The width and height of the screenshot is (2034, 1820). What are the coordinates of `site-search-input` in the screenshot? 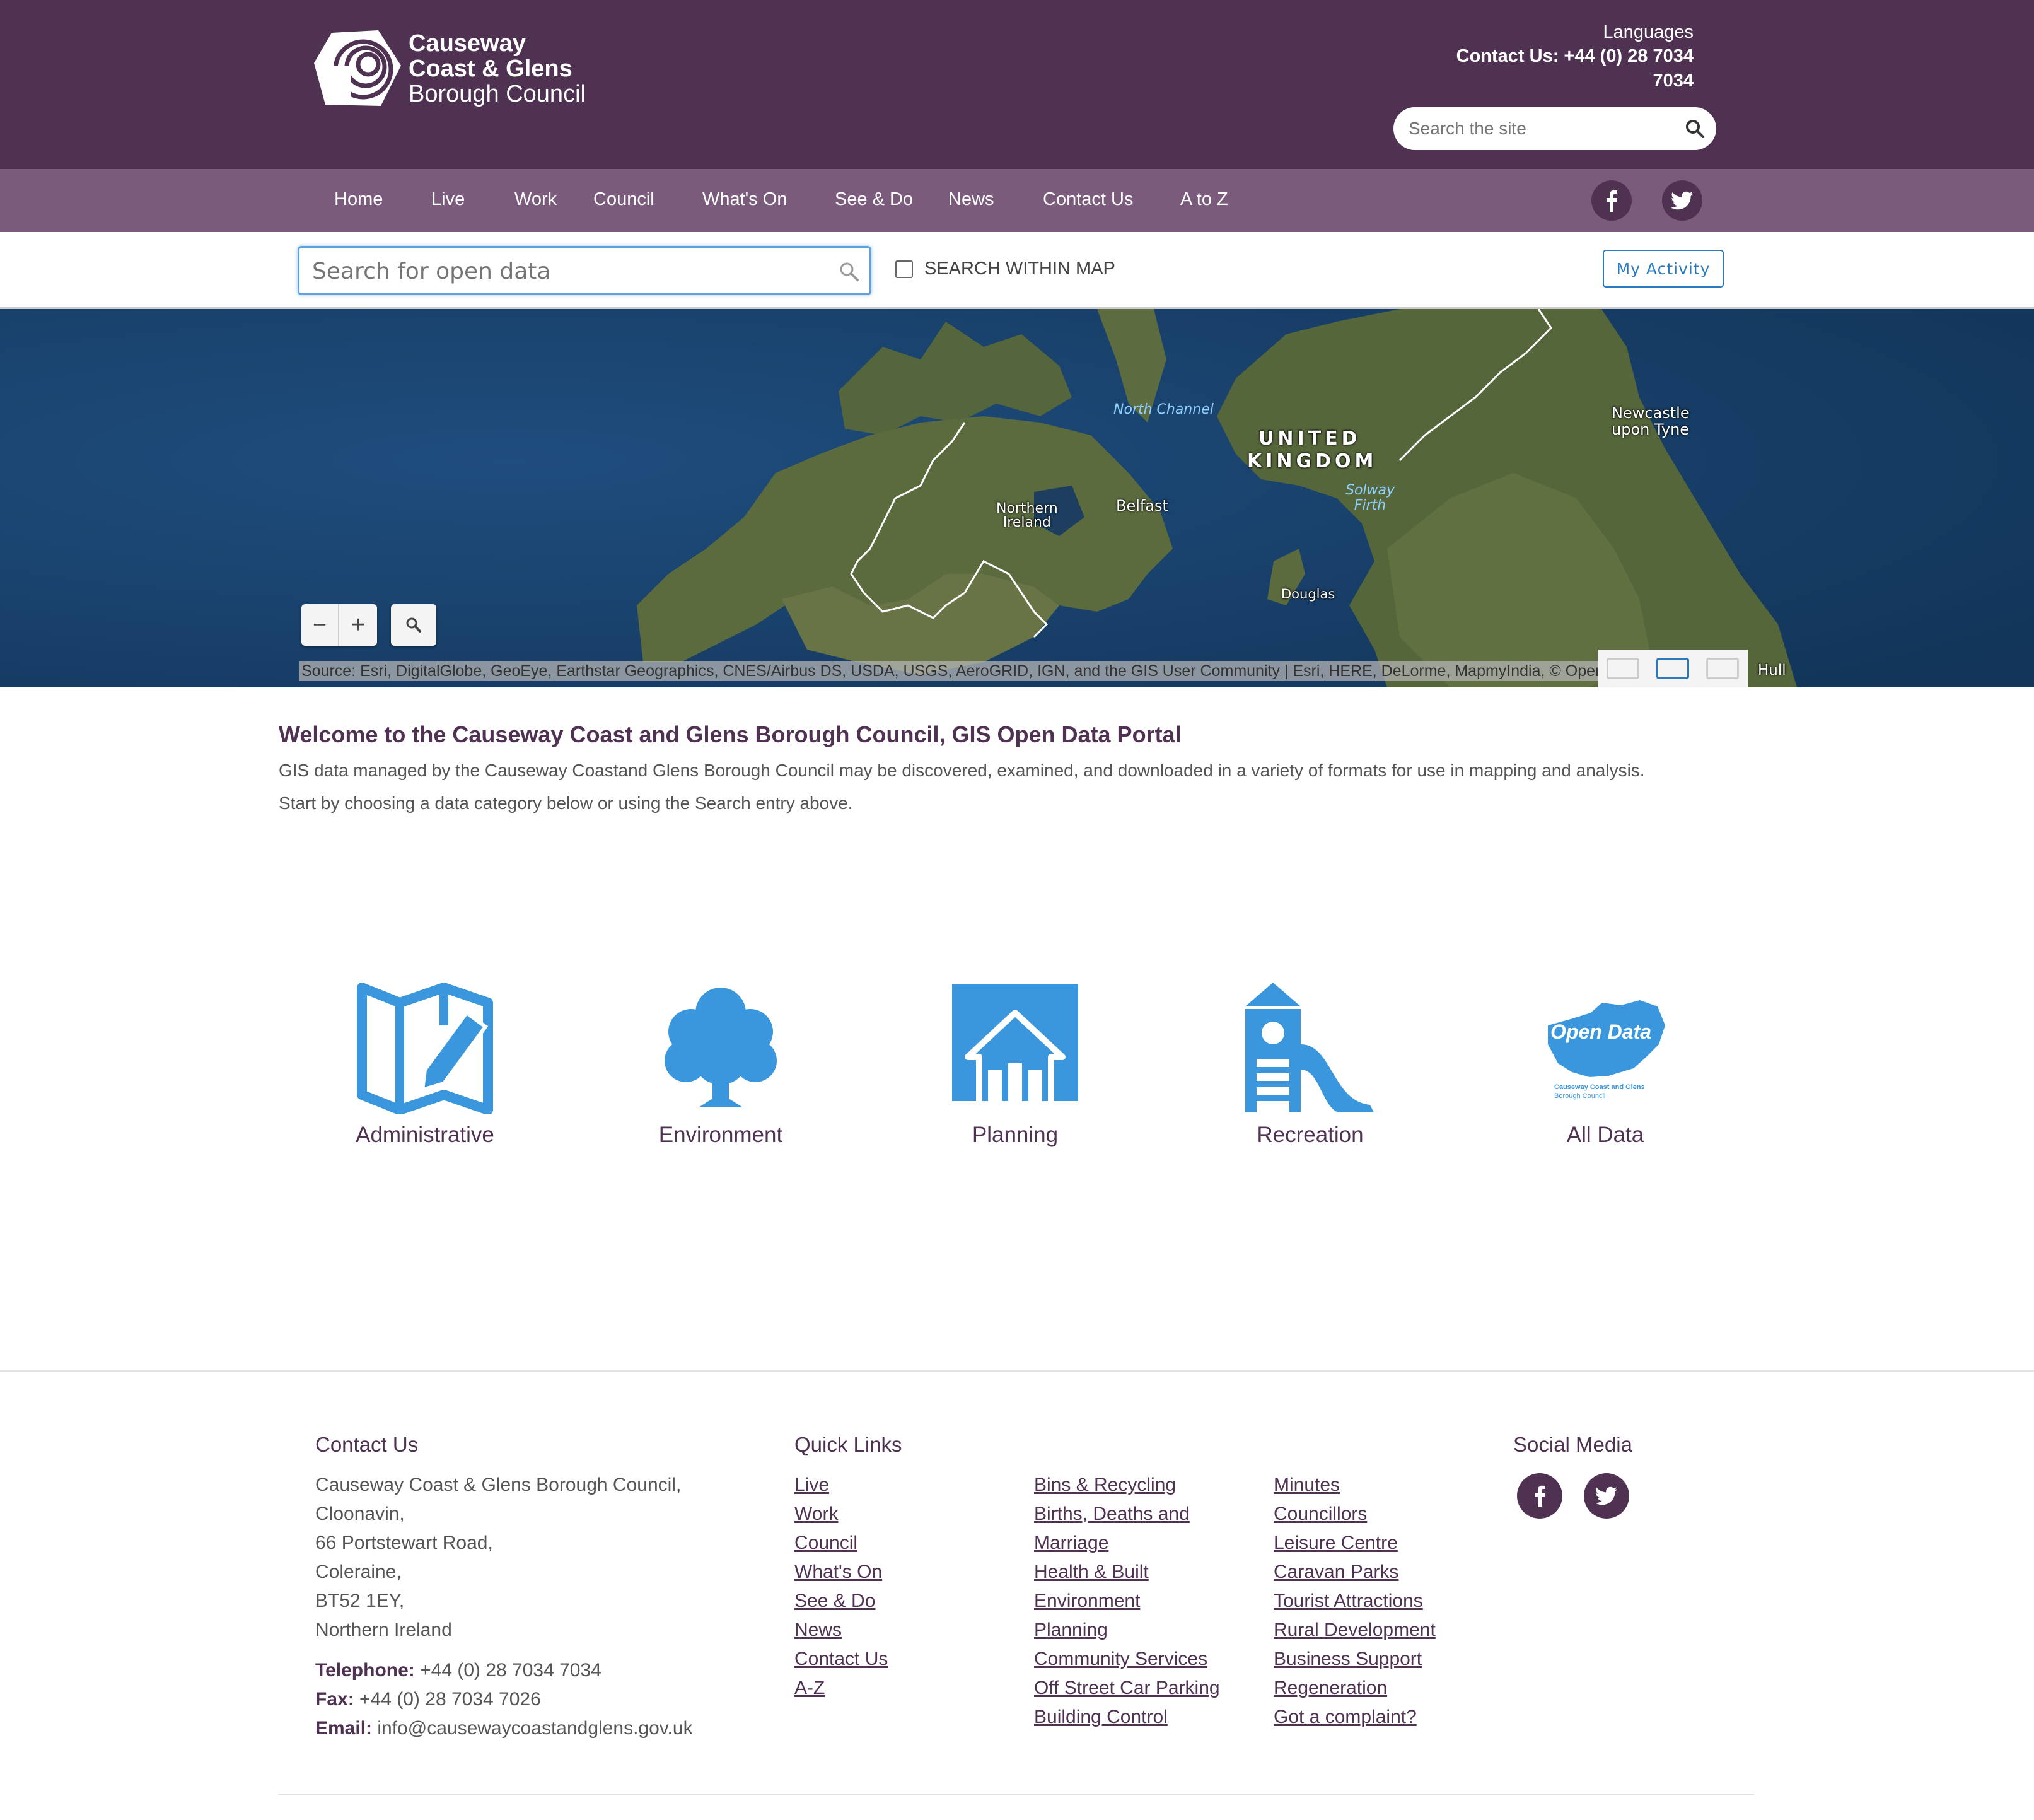 It's located at (1541, 129).